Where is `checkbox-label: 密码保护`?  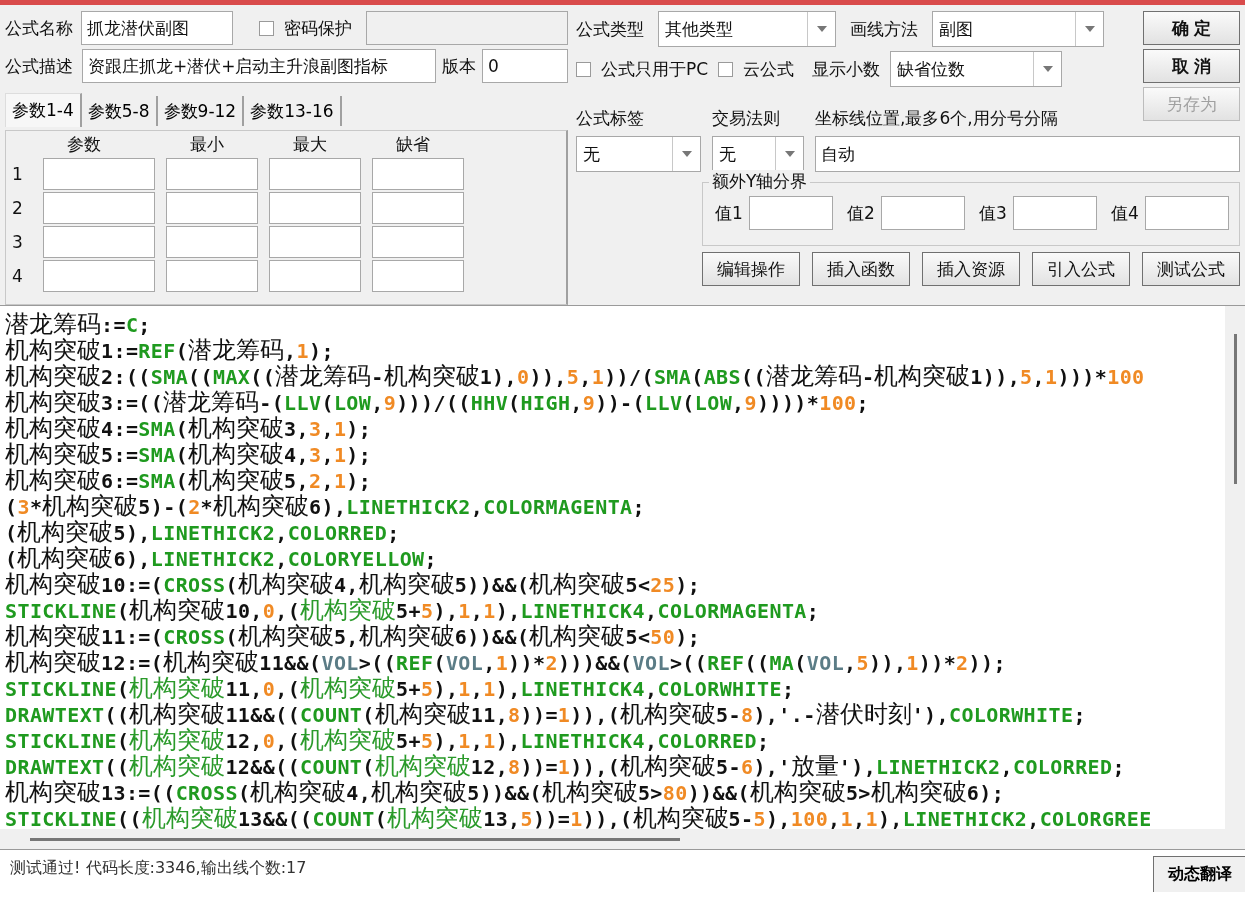 checkbox-label: 密码保护 is located at coordinates (318, 28).